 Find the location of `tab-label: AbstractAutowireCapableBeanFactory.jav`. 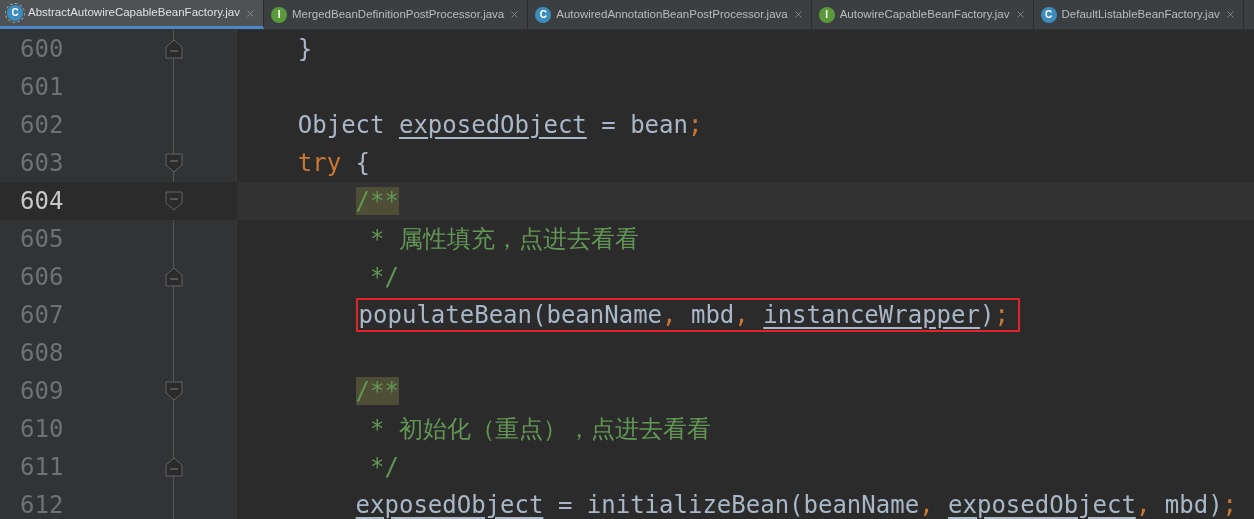

tab-label: AbstractAutowireCapableBeanFactory.jav is located at coordinates (134, 13).